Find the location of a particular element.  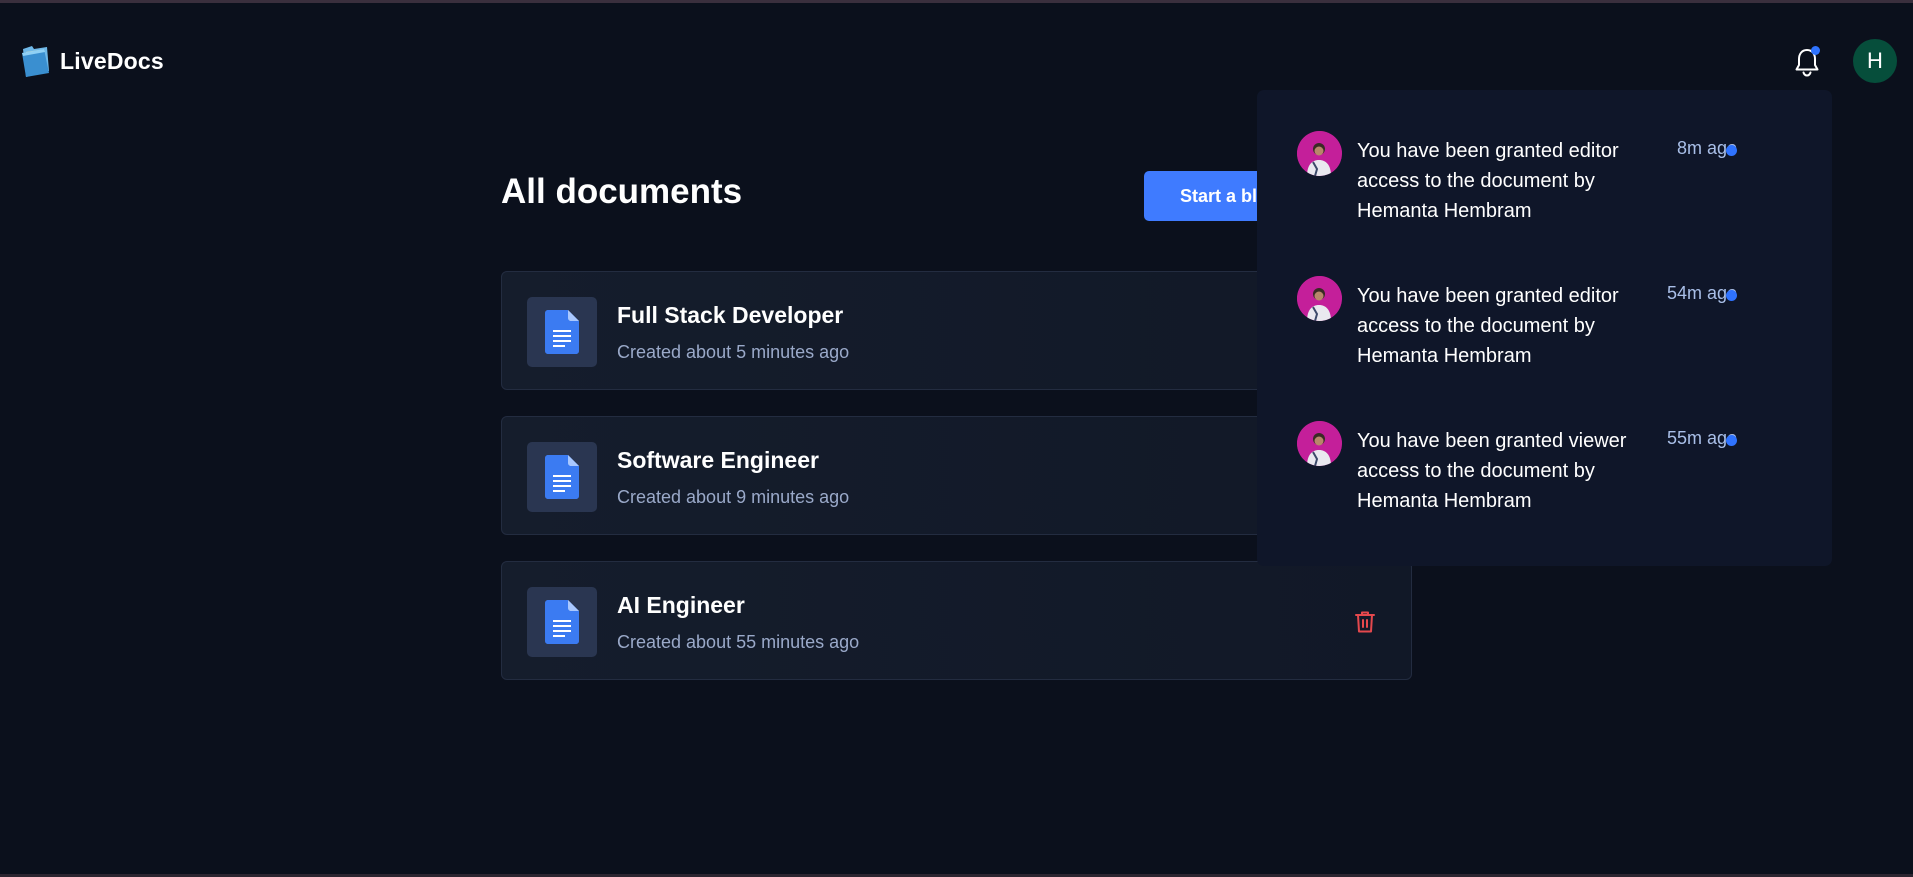

document-created-time: Created about 9 minutes ago is located at coordinates (733, 497).